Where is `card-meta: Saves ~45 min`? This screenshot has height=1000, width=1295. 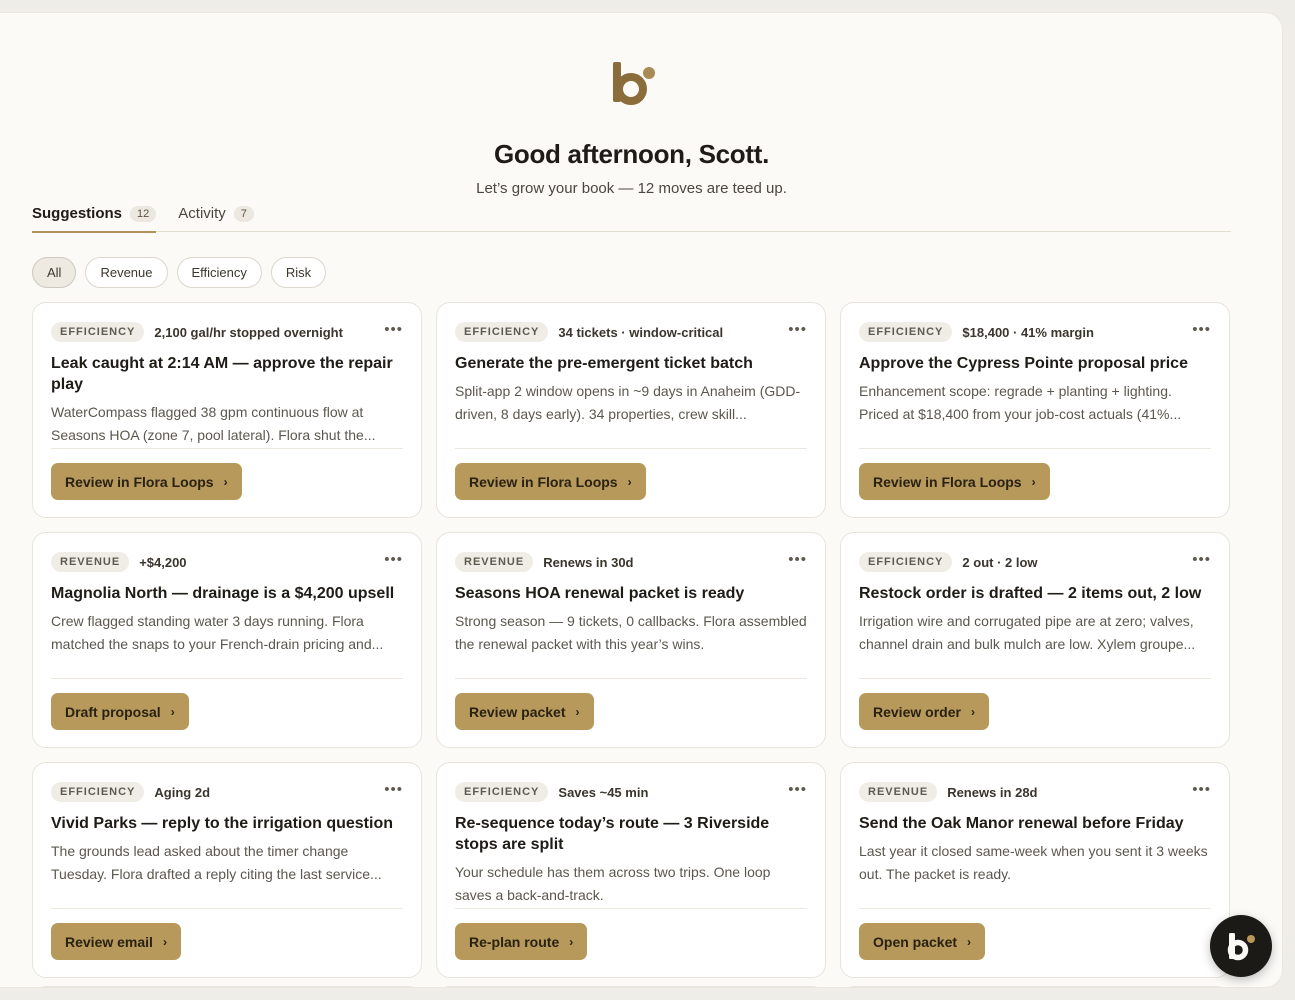 card-meta: Saves ~45 min is located at coordinates (603, 792).